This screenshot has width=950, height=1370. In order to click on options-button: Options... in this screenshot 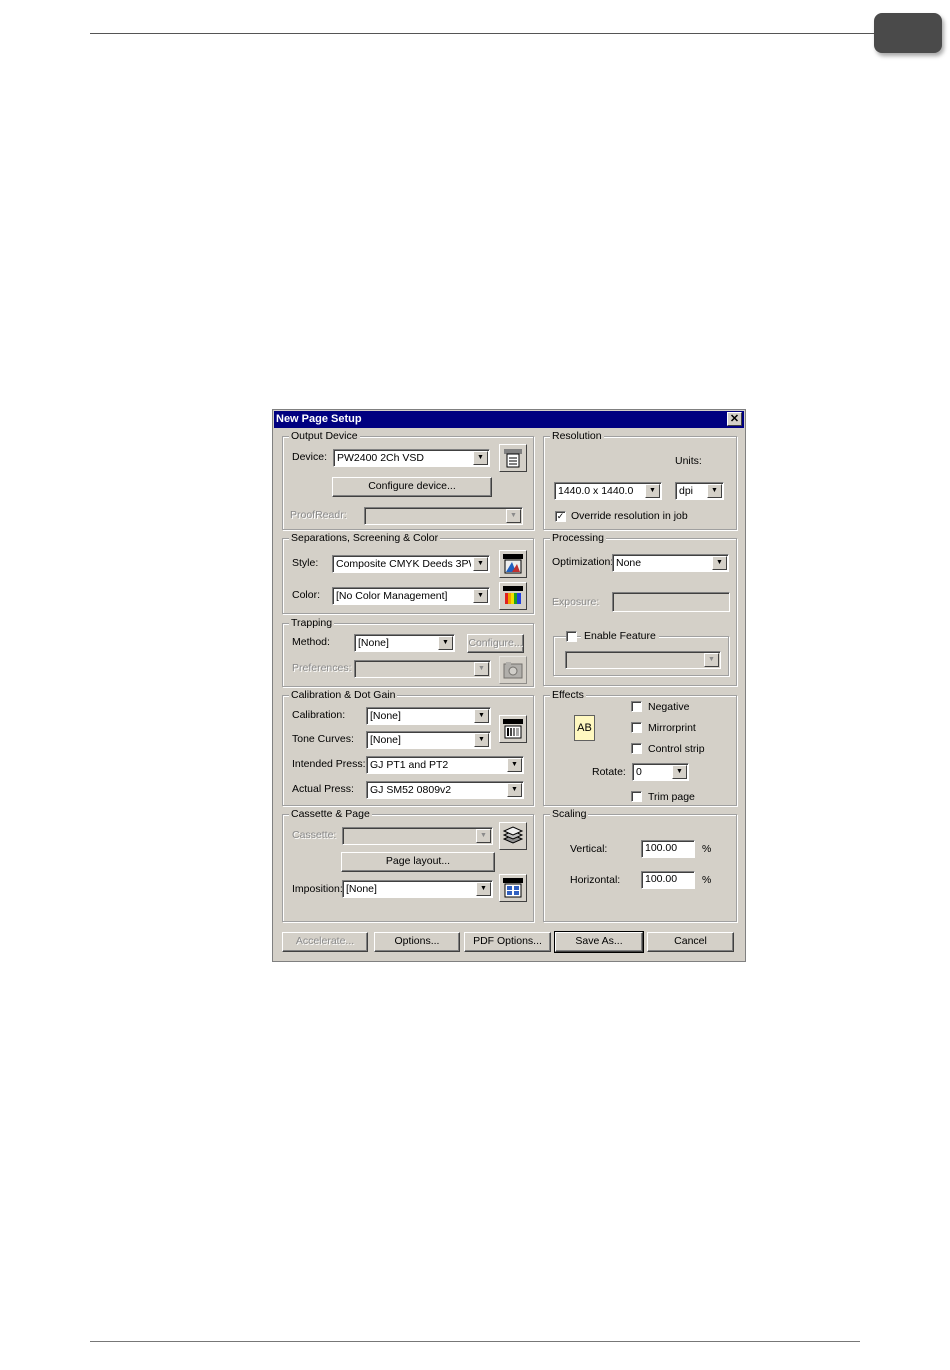, I will do `click(417, 942)`.